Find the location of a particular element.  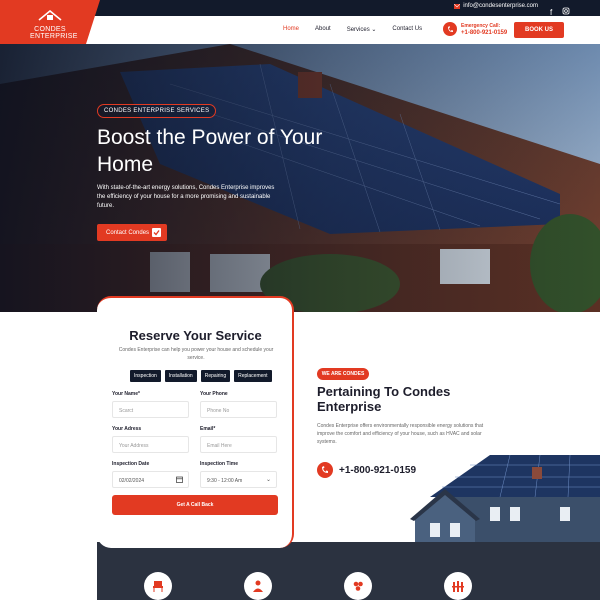

form-title: Reserve Your Service is located at coordinates (195, 335).